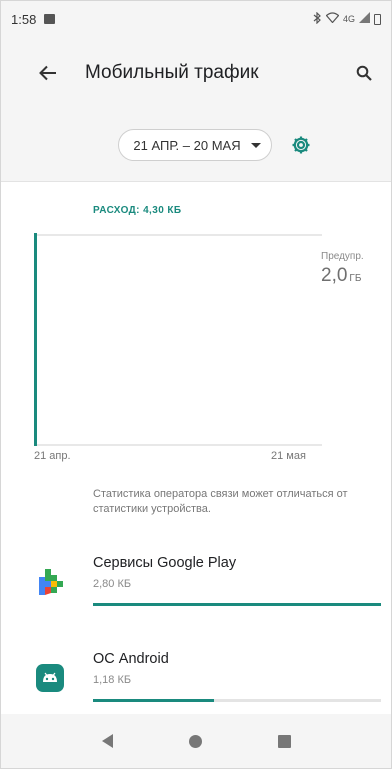 Image resolution: width=392 pixels, height=769 pixels. I want to click on search-button, so click(364, 73).